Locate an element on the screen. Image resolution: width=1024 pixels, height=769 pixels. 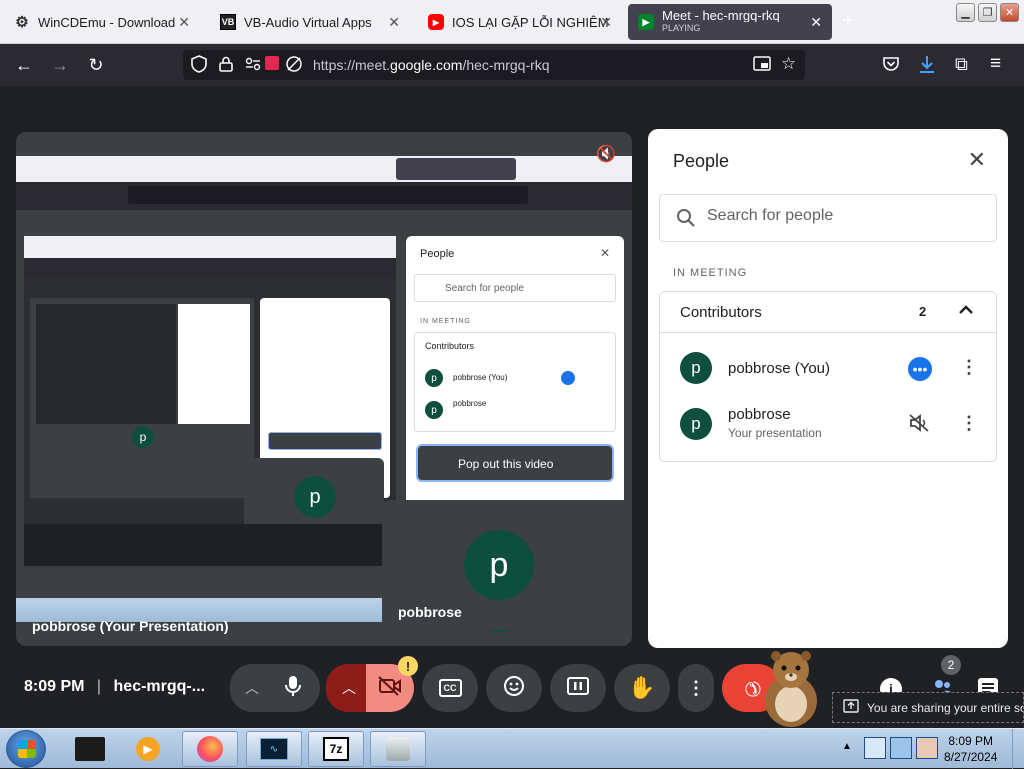
taskbar-app-monitor: ∿ is located at coordinates (274, 749).